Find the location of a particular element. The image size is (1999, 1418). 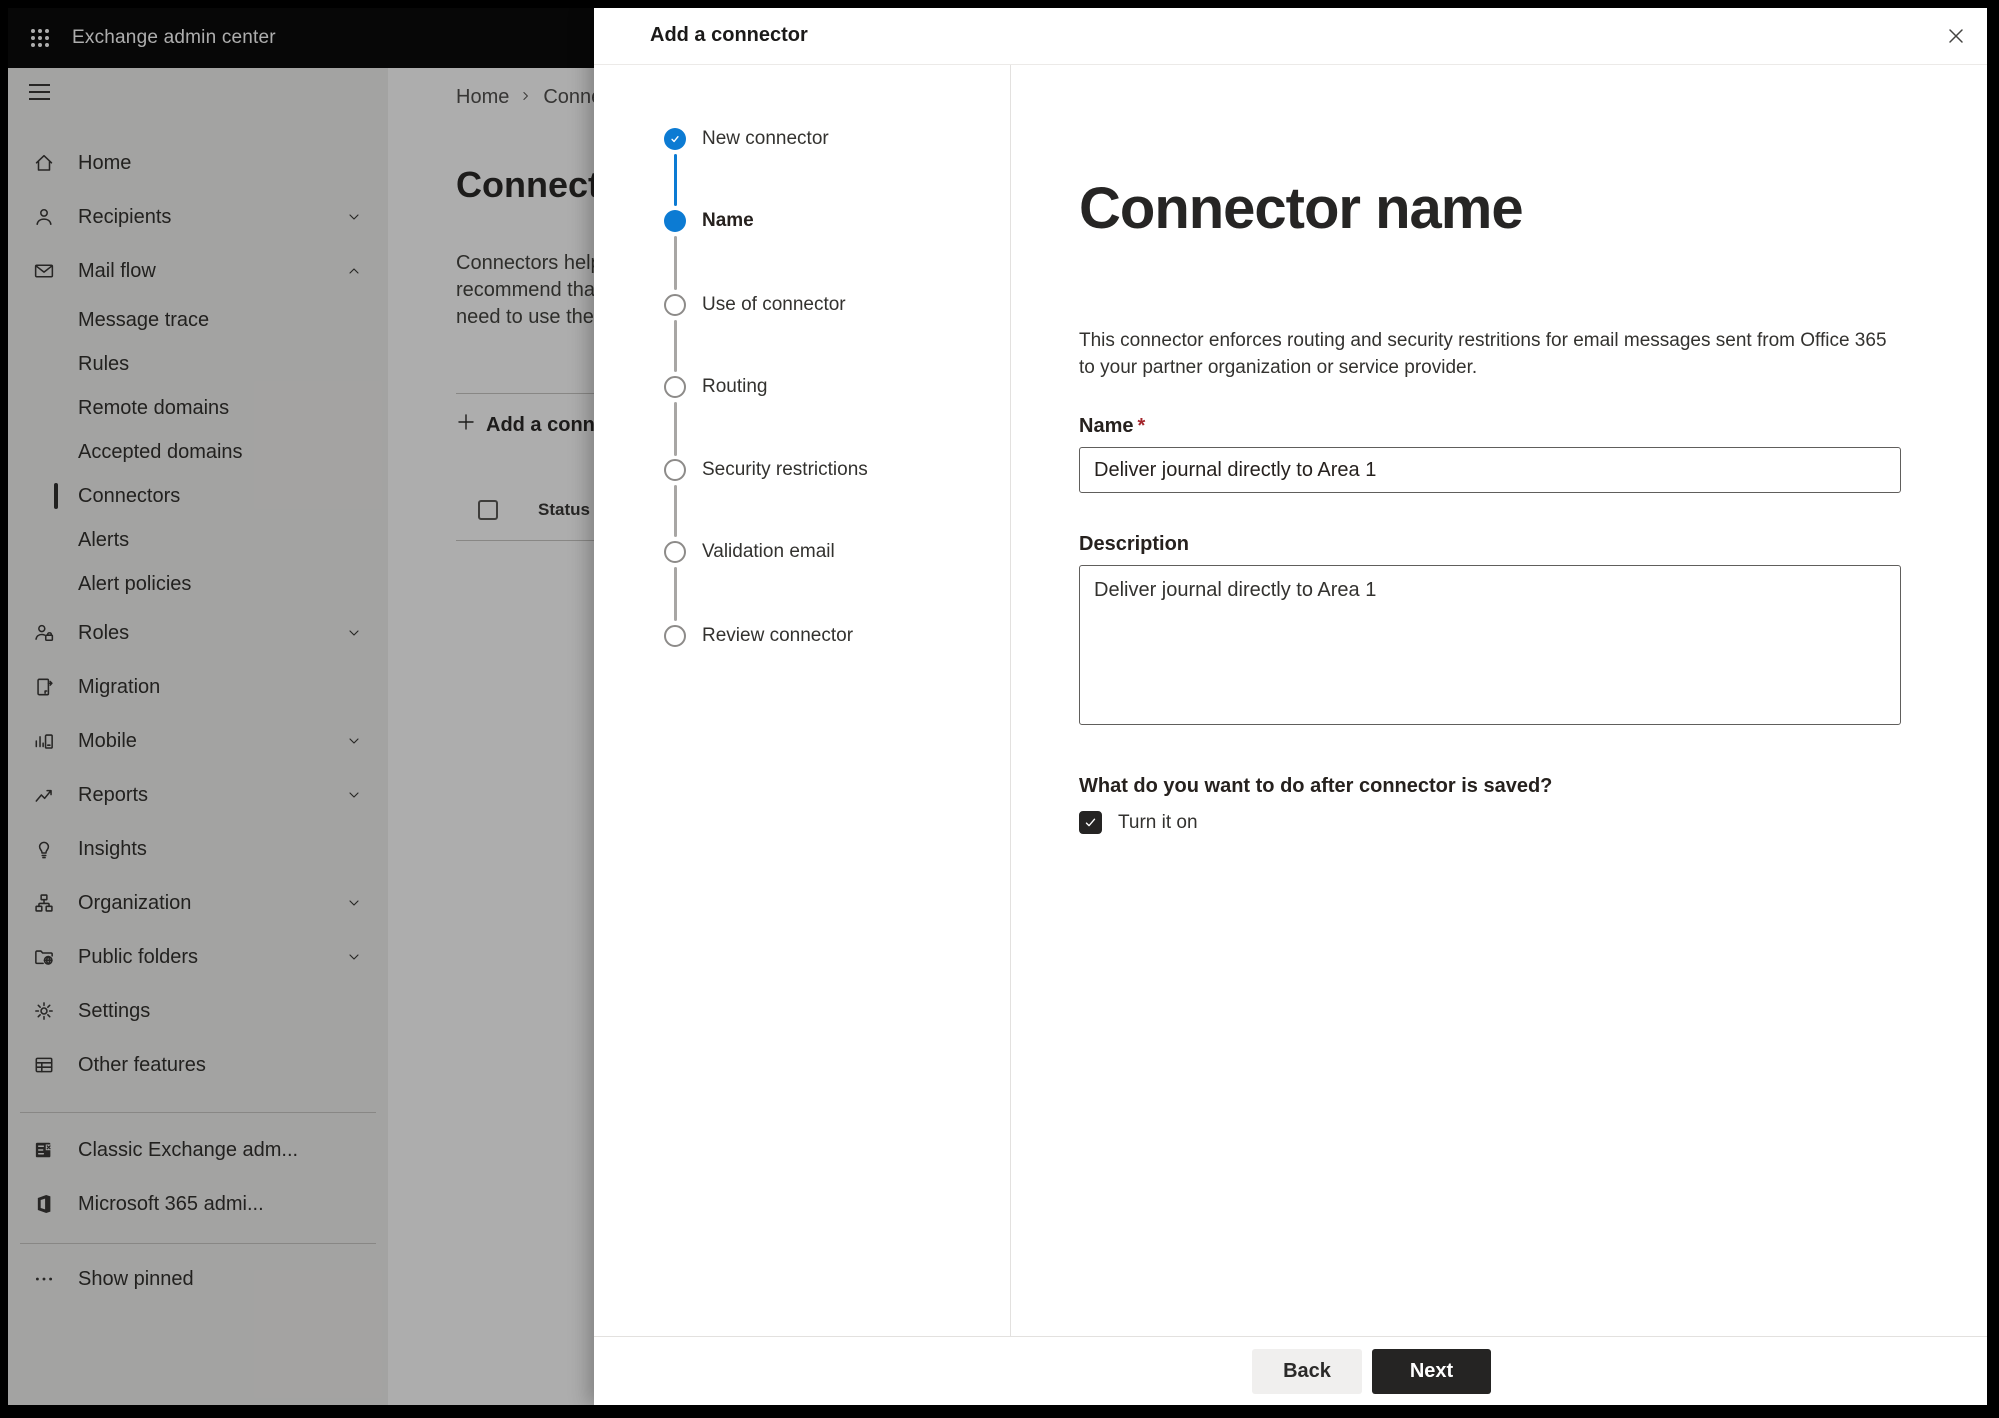

required-marker: * is located at coordinates (1141, 426).